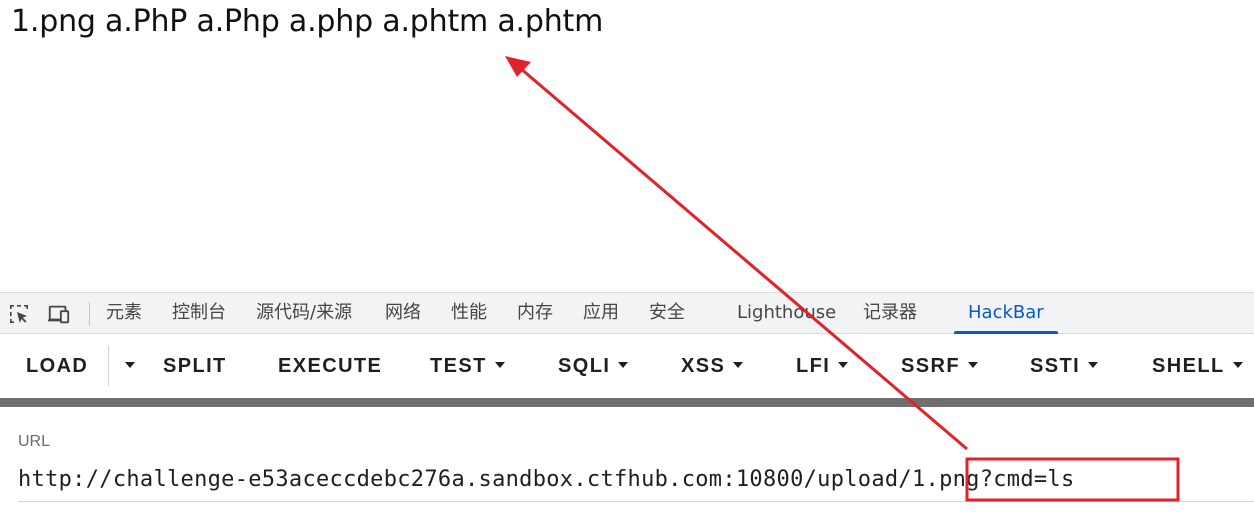 This screenshot has height=516, width=1254. What do you see at coordinates (307, 21) in the screenshot?
I see `page-output-text: 1.png a.PhP a.Php a.php a.phtm a.phtm` at bounding box center [307, 21].